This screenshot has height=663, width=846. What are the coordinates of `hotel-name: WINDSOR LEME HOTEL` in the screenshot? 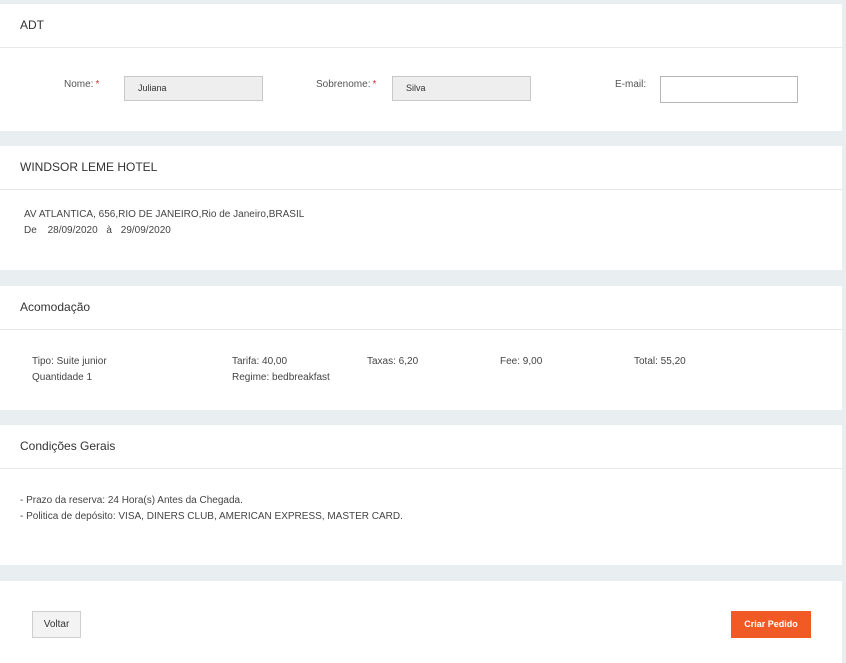 It's located at (421, 168).